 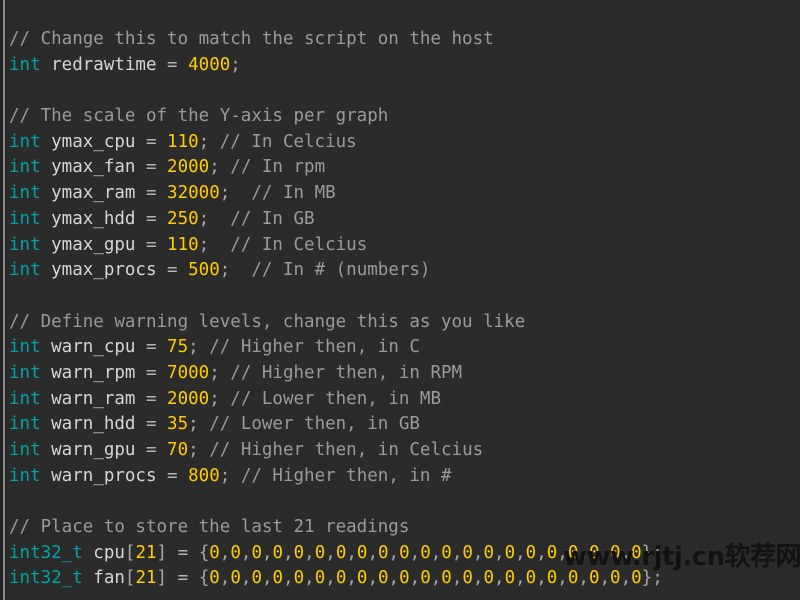 I want to click on code-token-cm: // In # (numbers), so click(x=330, y=270).